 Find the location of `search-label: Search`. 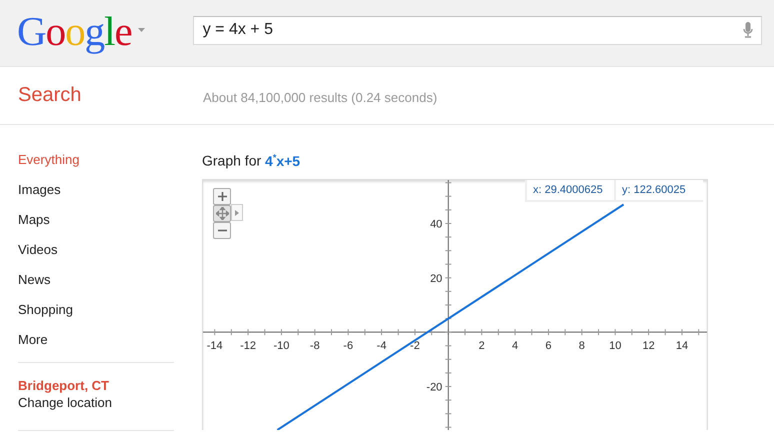

search-label: Search is located at coordinates (50, 95).